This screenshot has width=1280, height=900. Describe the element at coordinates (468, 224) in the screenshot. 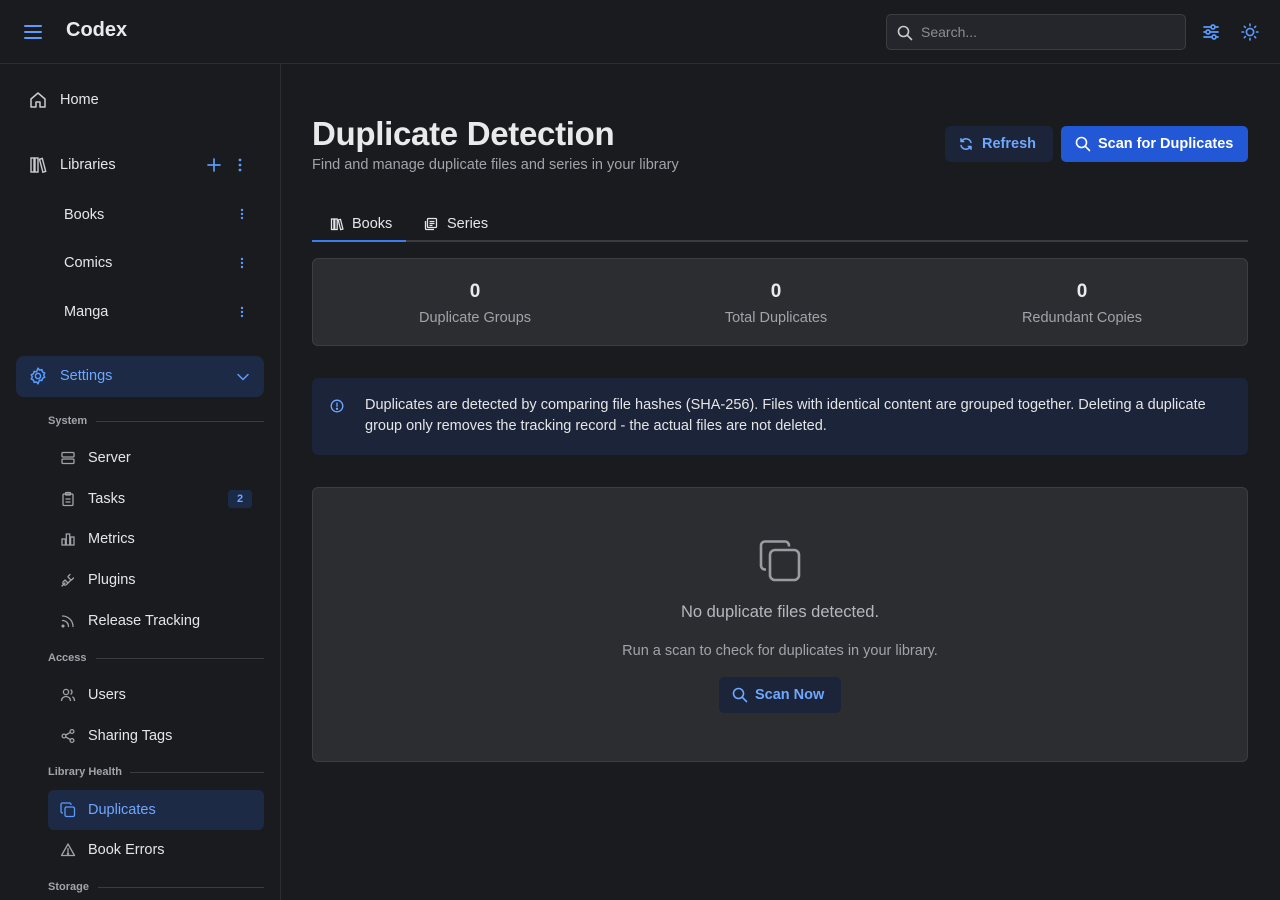

I see `tab-label: Series` at that location.